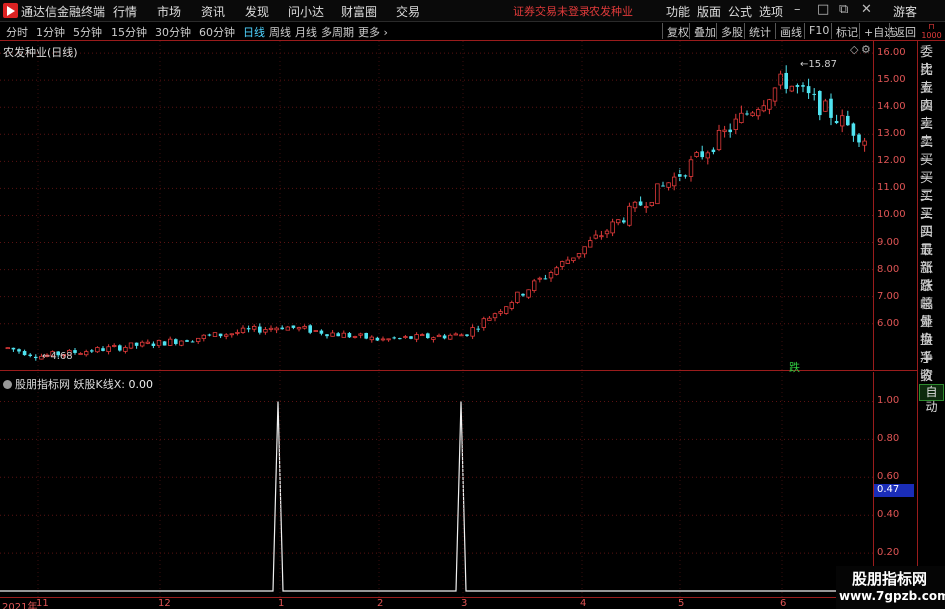 This screenshot has height=609, width=945. I want to click on tool-huaxian: 画线, so click(790, 31).